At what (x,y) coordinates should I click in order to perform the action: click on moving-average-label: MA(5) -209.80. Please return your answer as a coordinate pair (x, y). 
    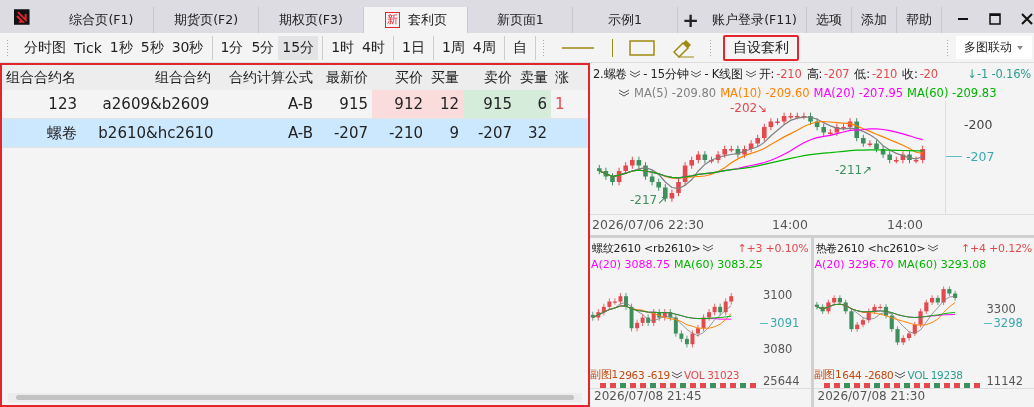
    Looking at the image, I should click on (675, 93).